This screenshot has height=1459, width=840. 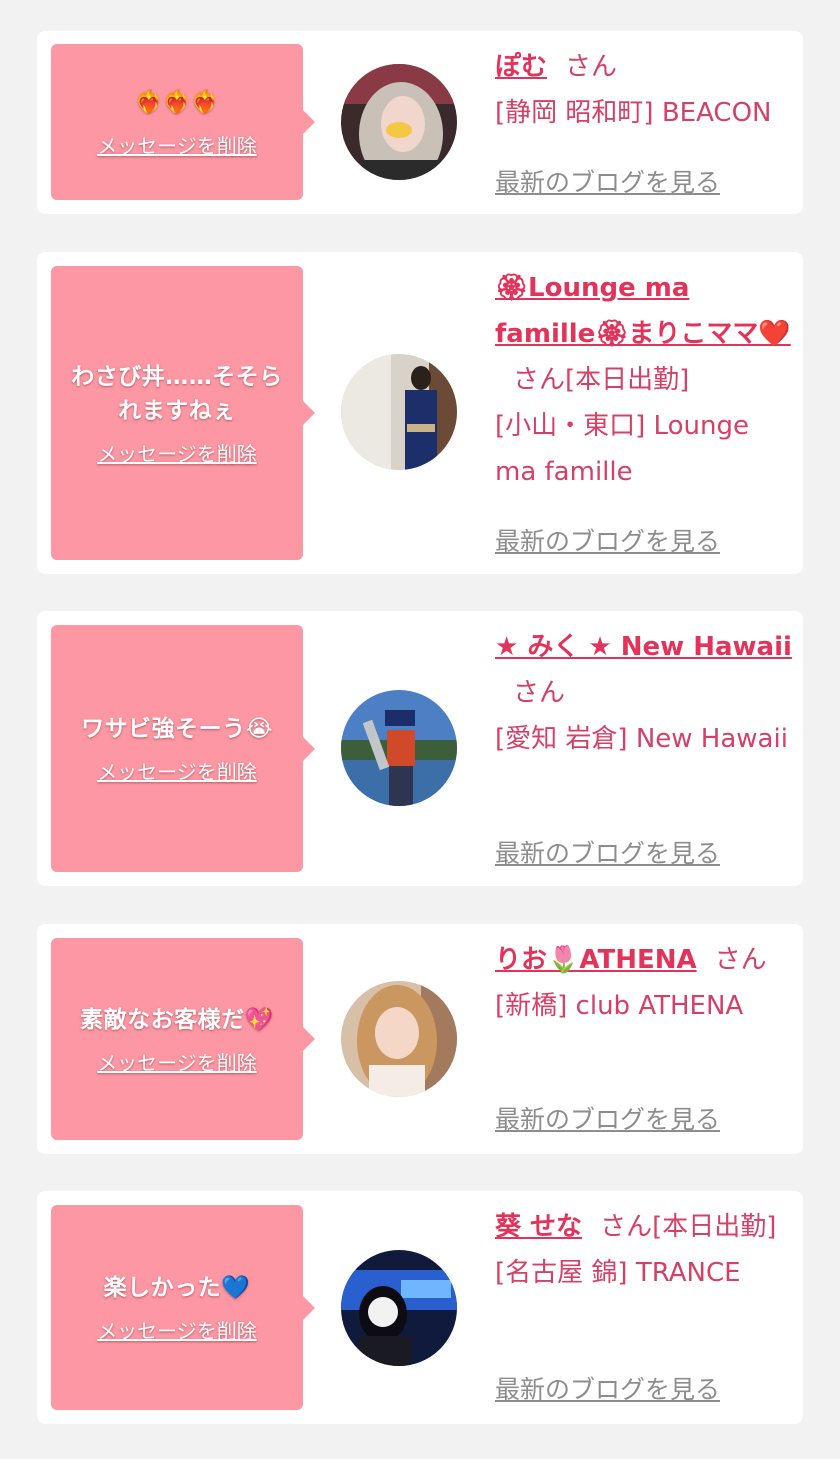 What do you see at coordinates (183, 122) in the screenshot?
I see `message-bubble: ❤️‍🔥❤️‍🔥❤️‍🔥 メッセージを削除` at bounding box center [183, 122].